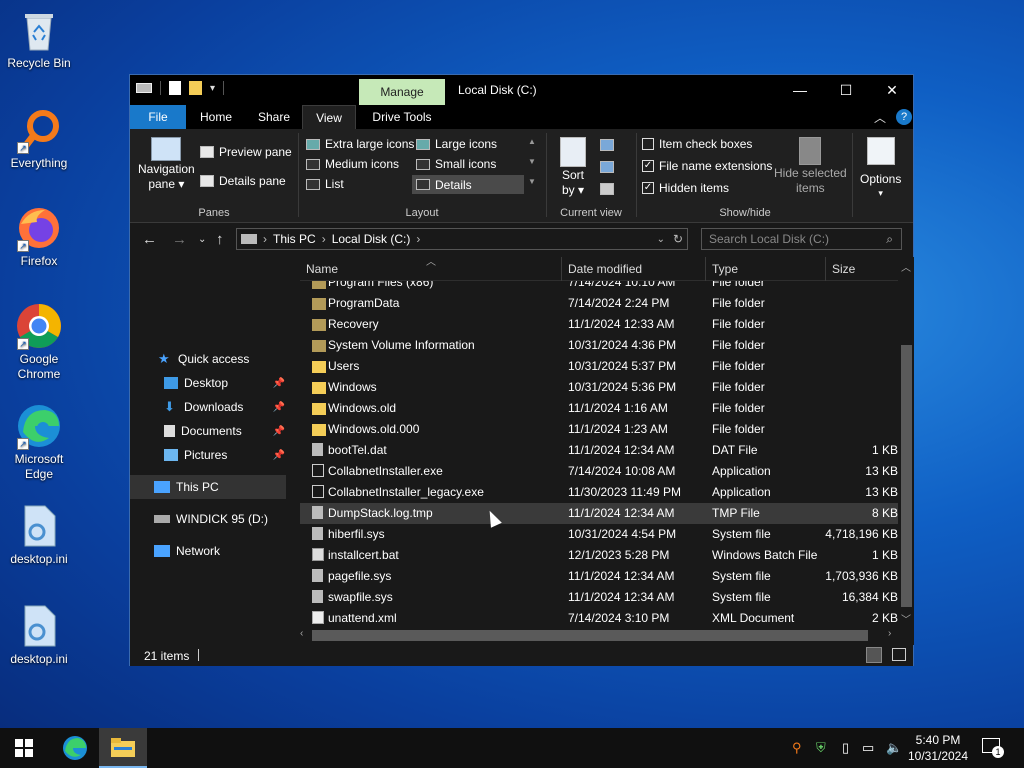 Image resolution: width=1024 pixels, height=768 pixels. I want to click on notification-center-button: 1, so click(993, 748).